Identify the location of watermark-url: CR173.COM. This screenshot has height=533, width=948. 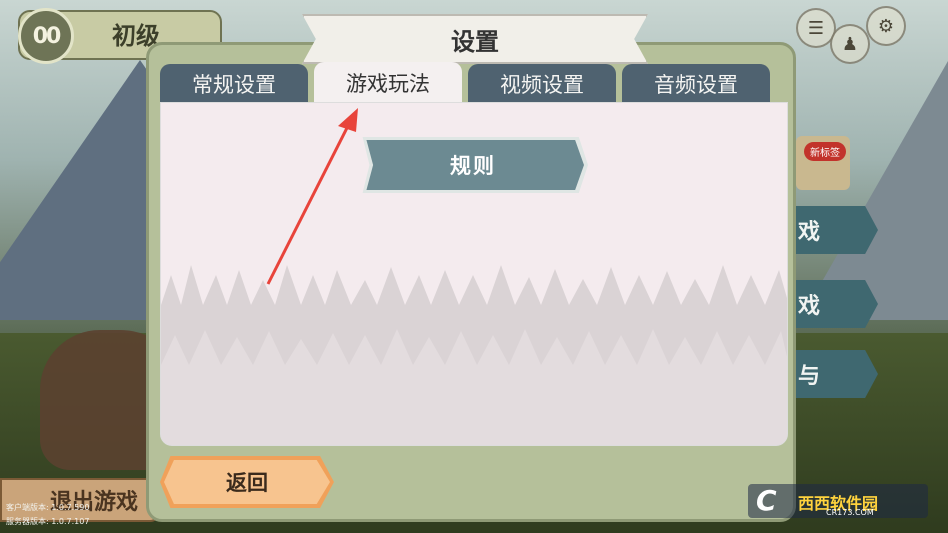
(850, 512).